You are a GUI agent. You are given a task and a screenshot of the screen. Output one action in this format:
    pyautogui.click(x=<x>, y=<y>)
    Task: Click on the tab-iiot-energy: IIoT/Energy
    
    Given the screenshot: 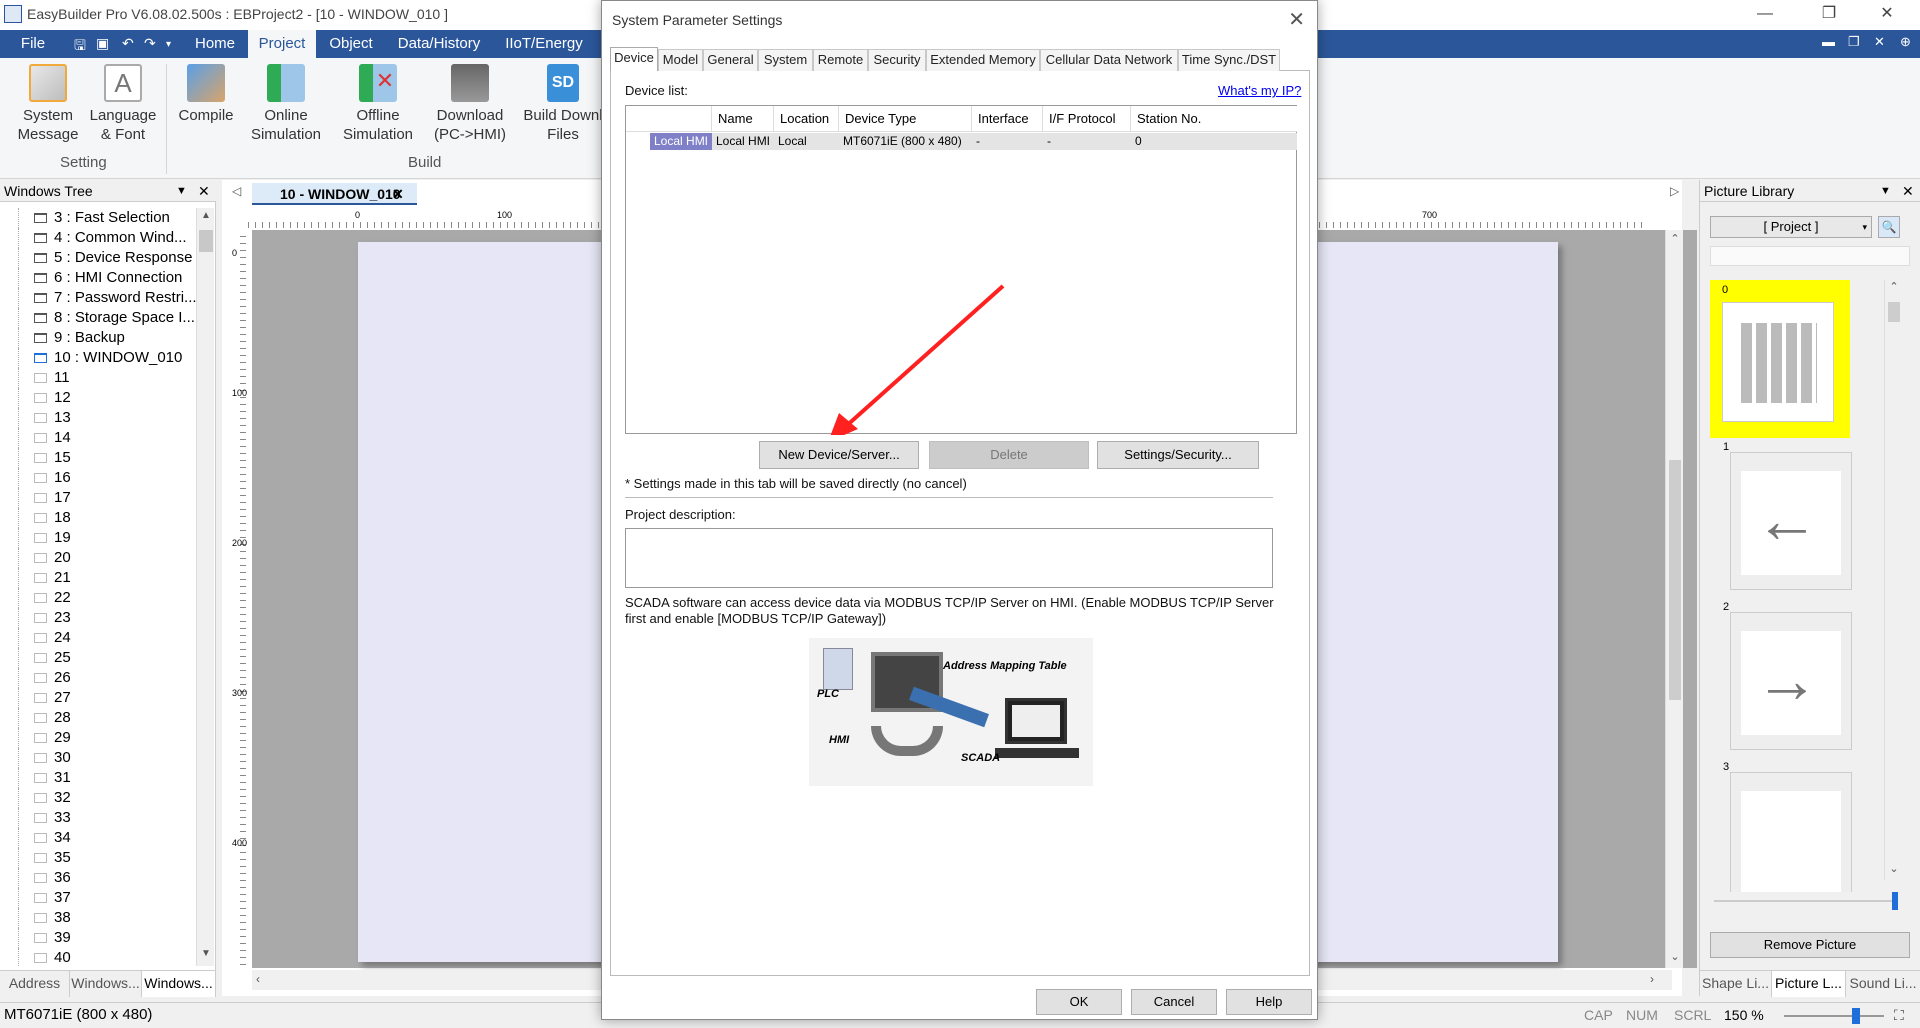 What is the action you would take?
    pyautogui.click(x=544, y=44)
    